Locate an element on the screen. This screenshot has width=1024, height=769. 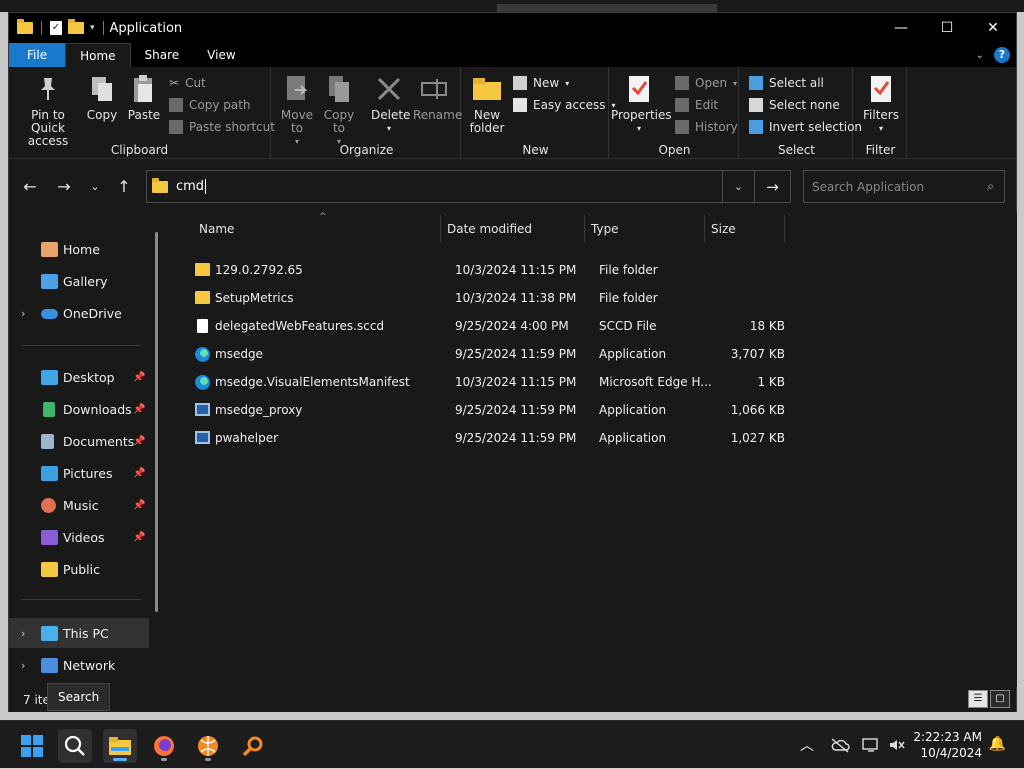
file-date: 9/25/2024 11:59 PM is located at coordinates (516, 354).